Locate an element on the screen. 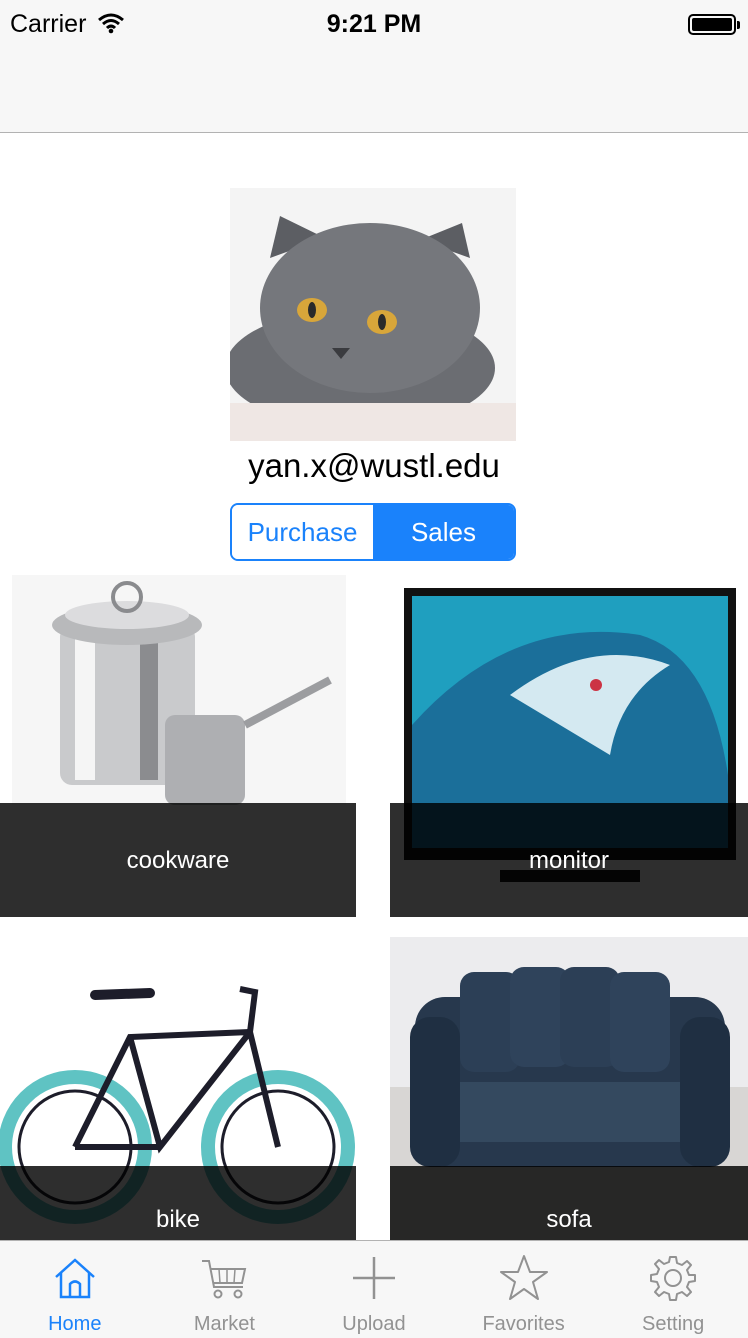 This screenshot has height=1338, width=748. item-tile-bike: bike is located at coordinates (178, 1088).